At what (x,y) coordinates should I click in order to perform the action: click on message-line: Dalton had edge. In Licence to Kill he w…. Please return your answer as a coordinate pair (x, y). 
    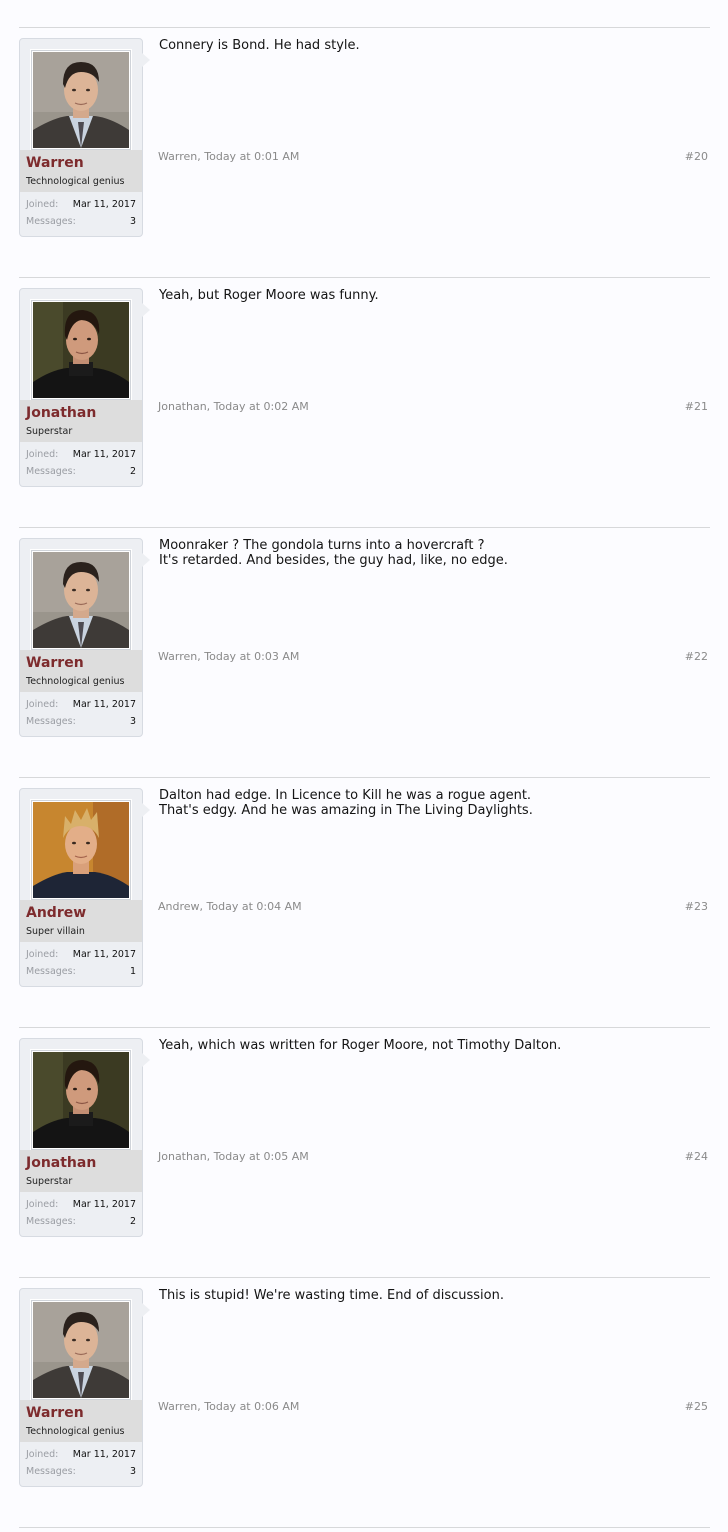
    Looking at the image, I should click on (345, 795).